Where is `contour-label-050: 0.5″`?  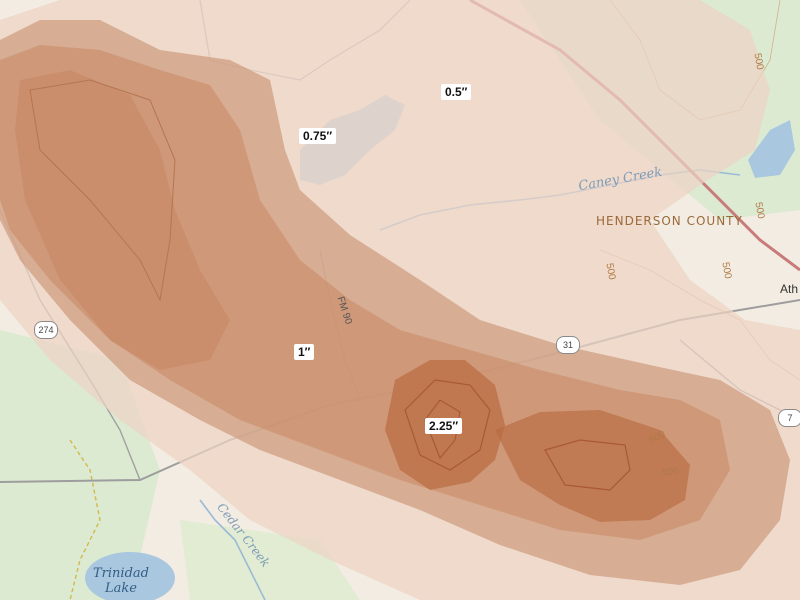 contour-label-050: 0.5″ is located at coordinates (456, 92).